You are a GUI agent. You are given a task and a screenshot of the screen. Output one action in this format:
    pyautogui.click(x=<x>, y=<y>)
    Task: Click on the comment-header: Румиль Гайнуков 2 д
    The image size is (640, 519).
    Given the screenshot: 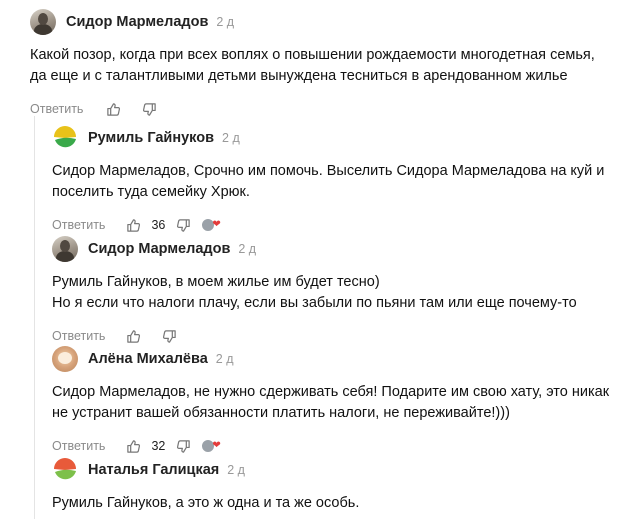 What is the action you would take?
    pyautogui.click(x=328, y=138)
    